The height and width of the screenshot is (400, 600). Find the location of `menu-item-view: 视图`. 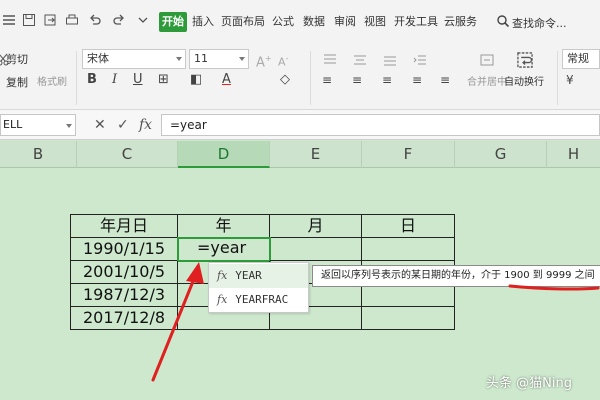

menu-item-view: 视图 is located at coordinates (375, 22).